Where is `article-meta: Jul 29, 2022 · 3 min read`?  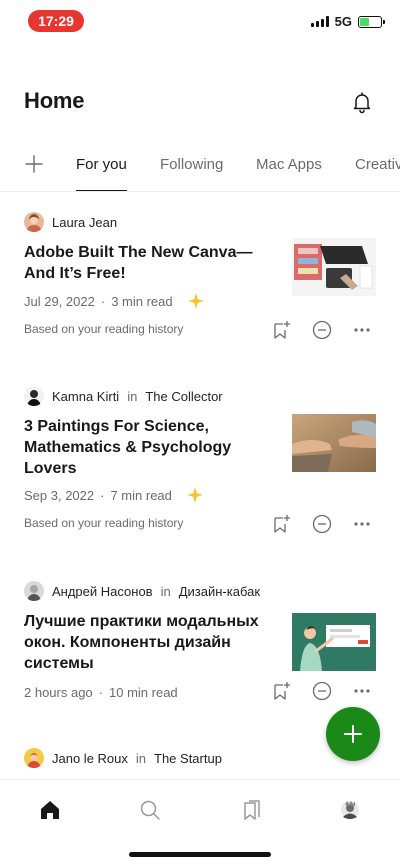 article-meta: Jul 29, 2022 · 3 min read is located at coordinates (114, 301).